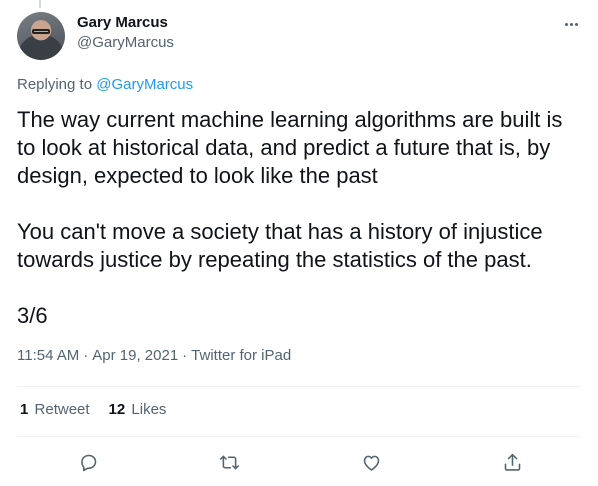 The height and width of the screenshot is (486, 598). I want to click on replying-to-label: Replying to, so click(55, 84).